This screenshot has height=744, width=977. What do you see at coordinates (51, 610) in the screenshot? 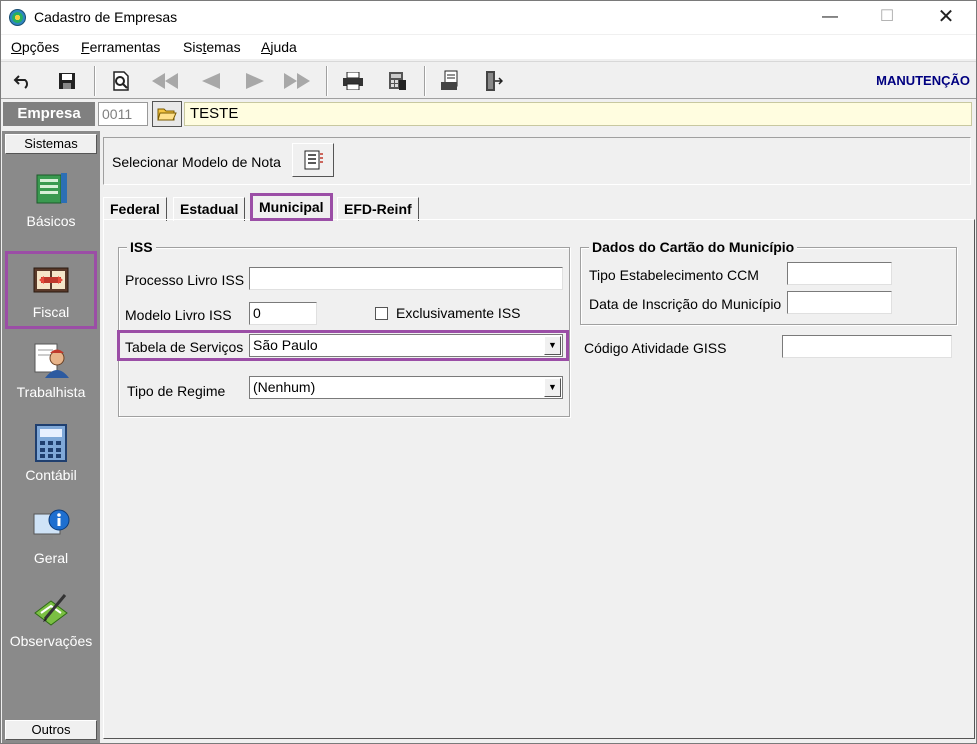
I see `pen-notes-icon` at bounding box center [51, 610].